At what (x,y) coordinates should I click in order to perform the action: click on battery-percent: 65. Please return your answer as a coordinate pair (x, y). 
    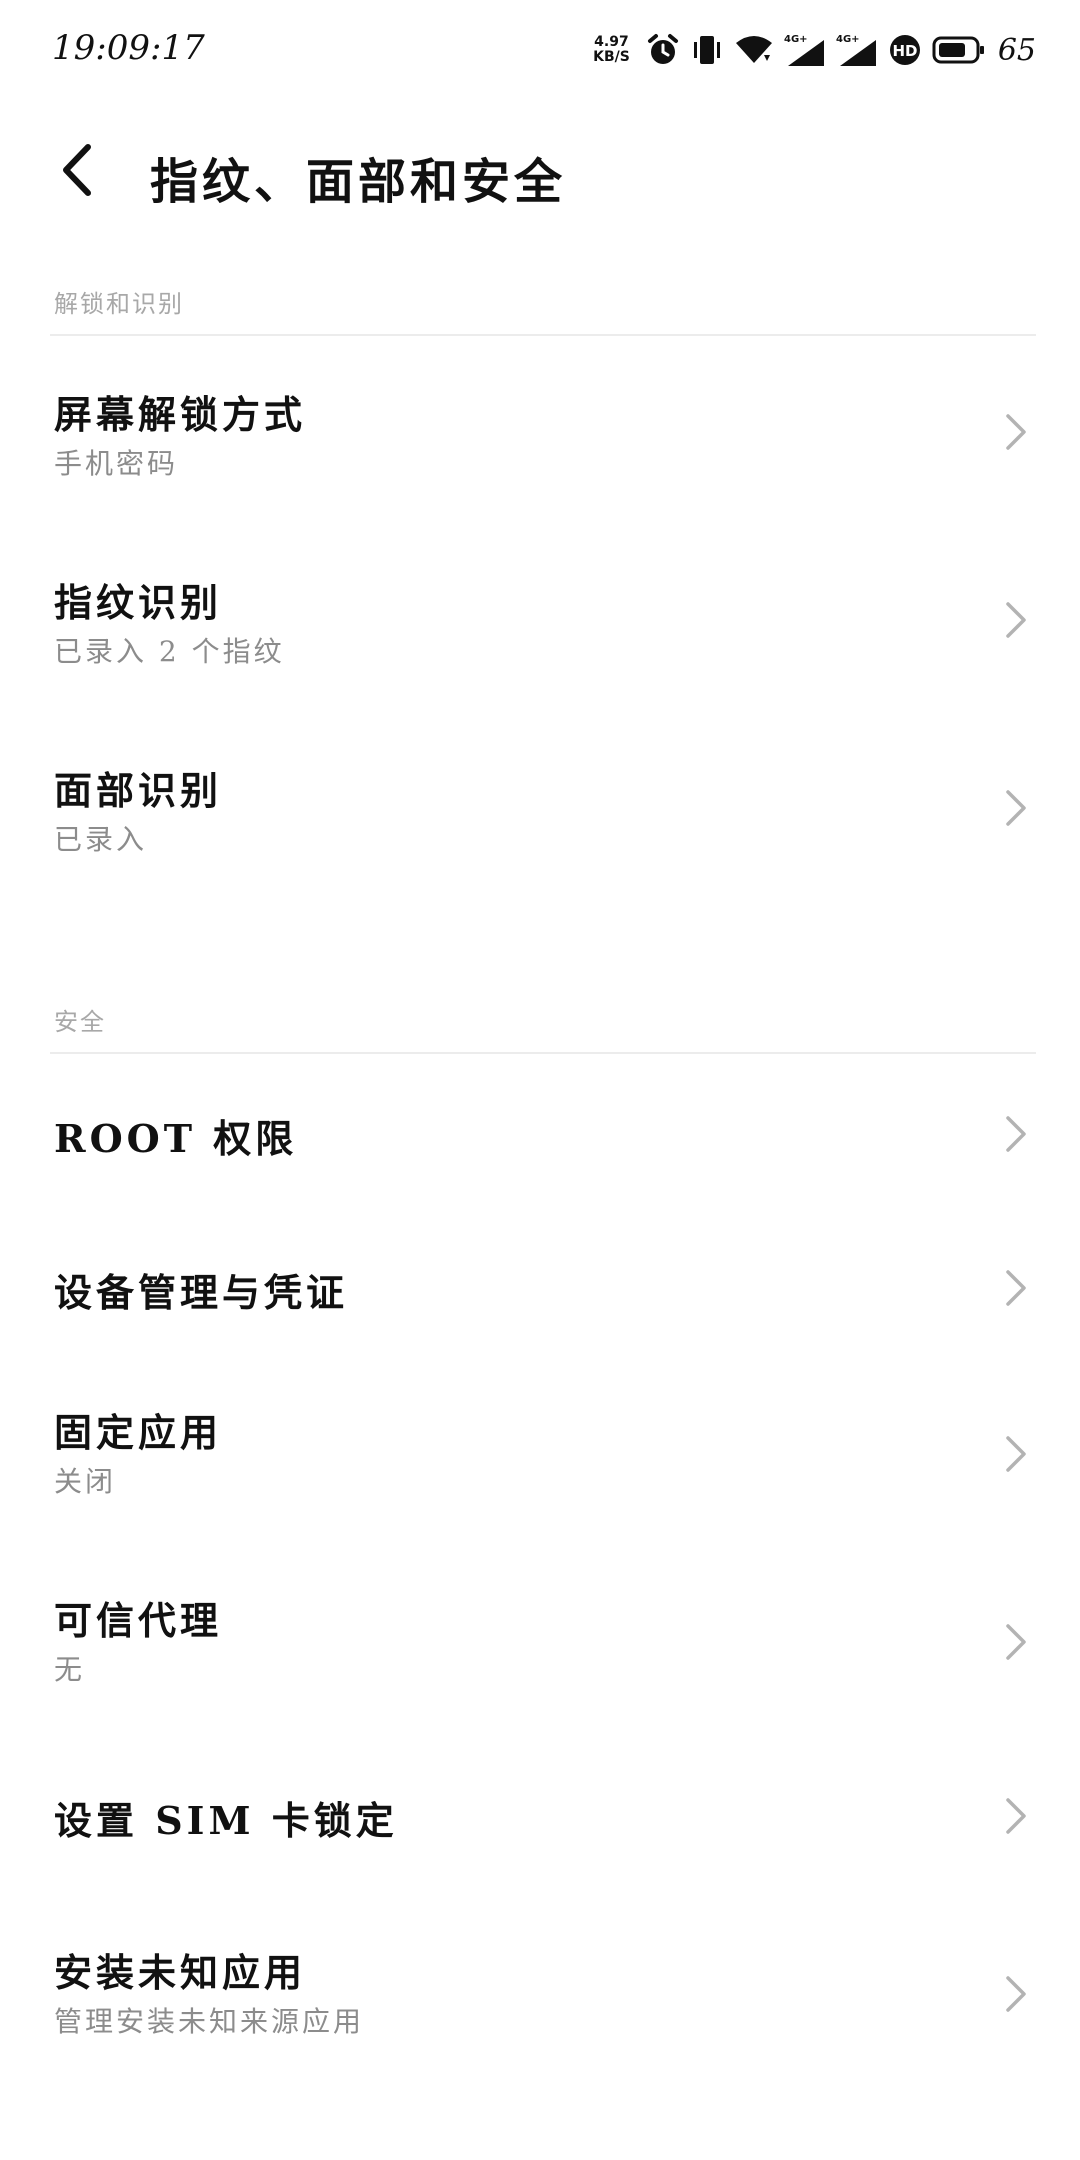
    Looking at the image, I should click on (1016, 50).